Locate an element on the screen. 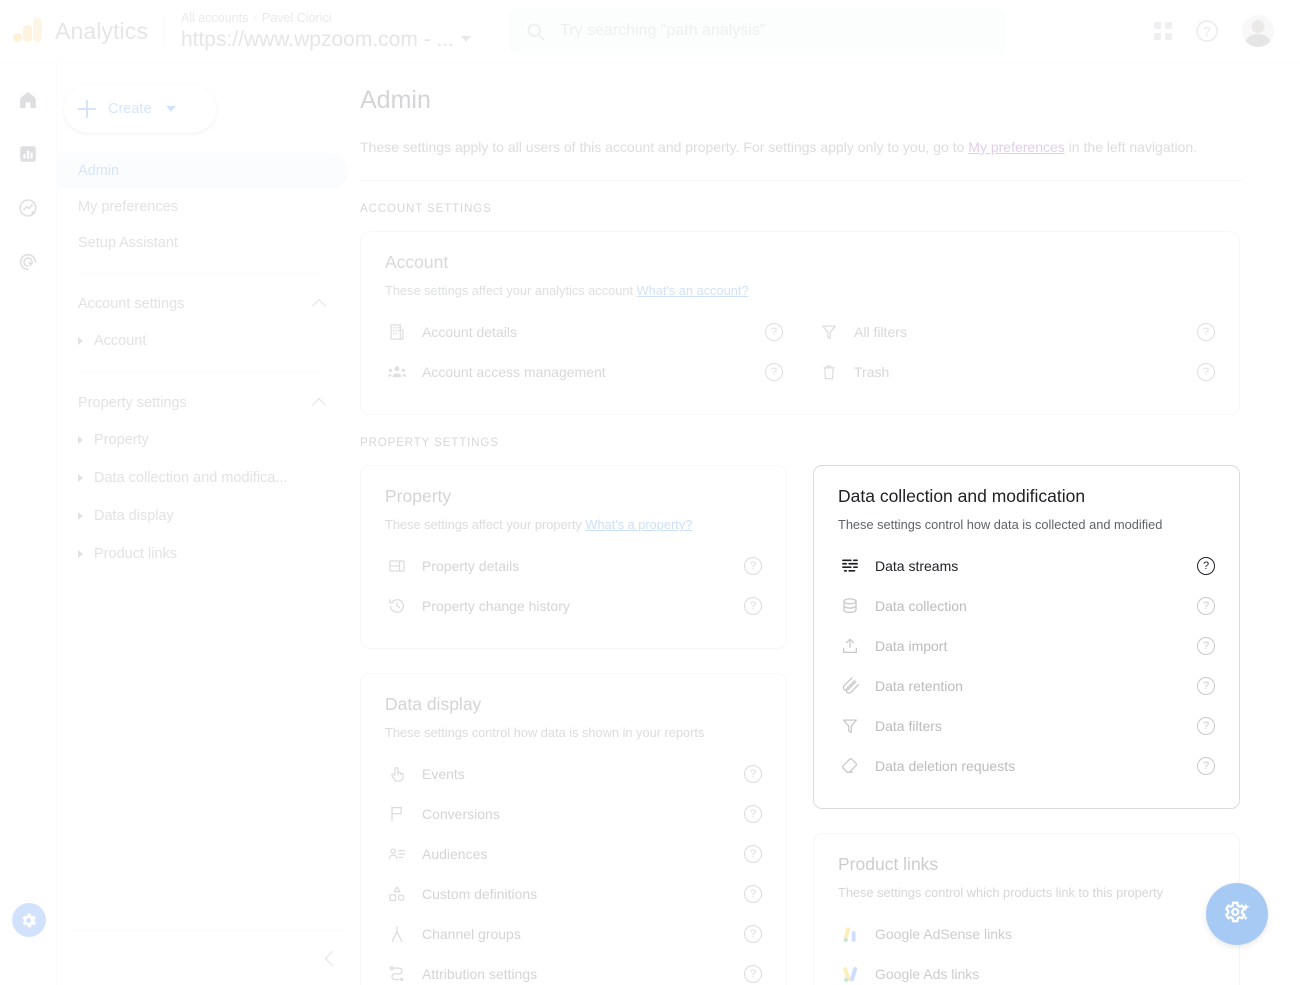 The image size is (1300, 985). row-label: Data import is located at coordinates (911, 646).